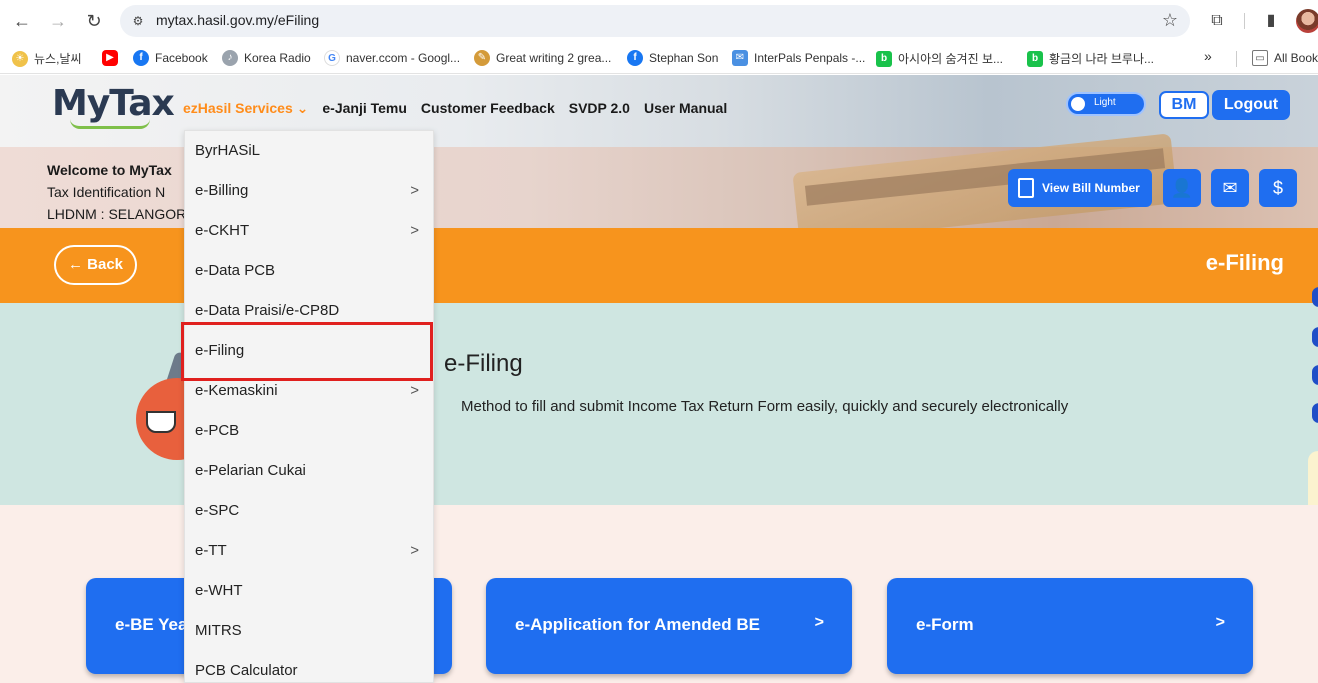  Describe the element at coordinates (222, 230) in the screenshot. I see `dropdown-item-label: e-CKHT` at that location.